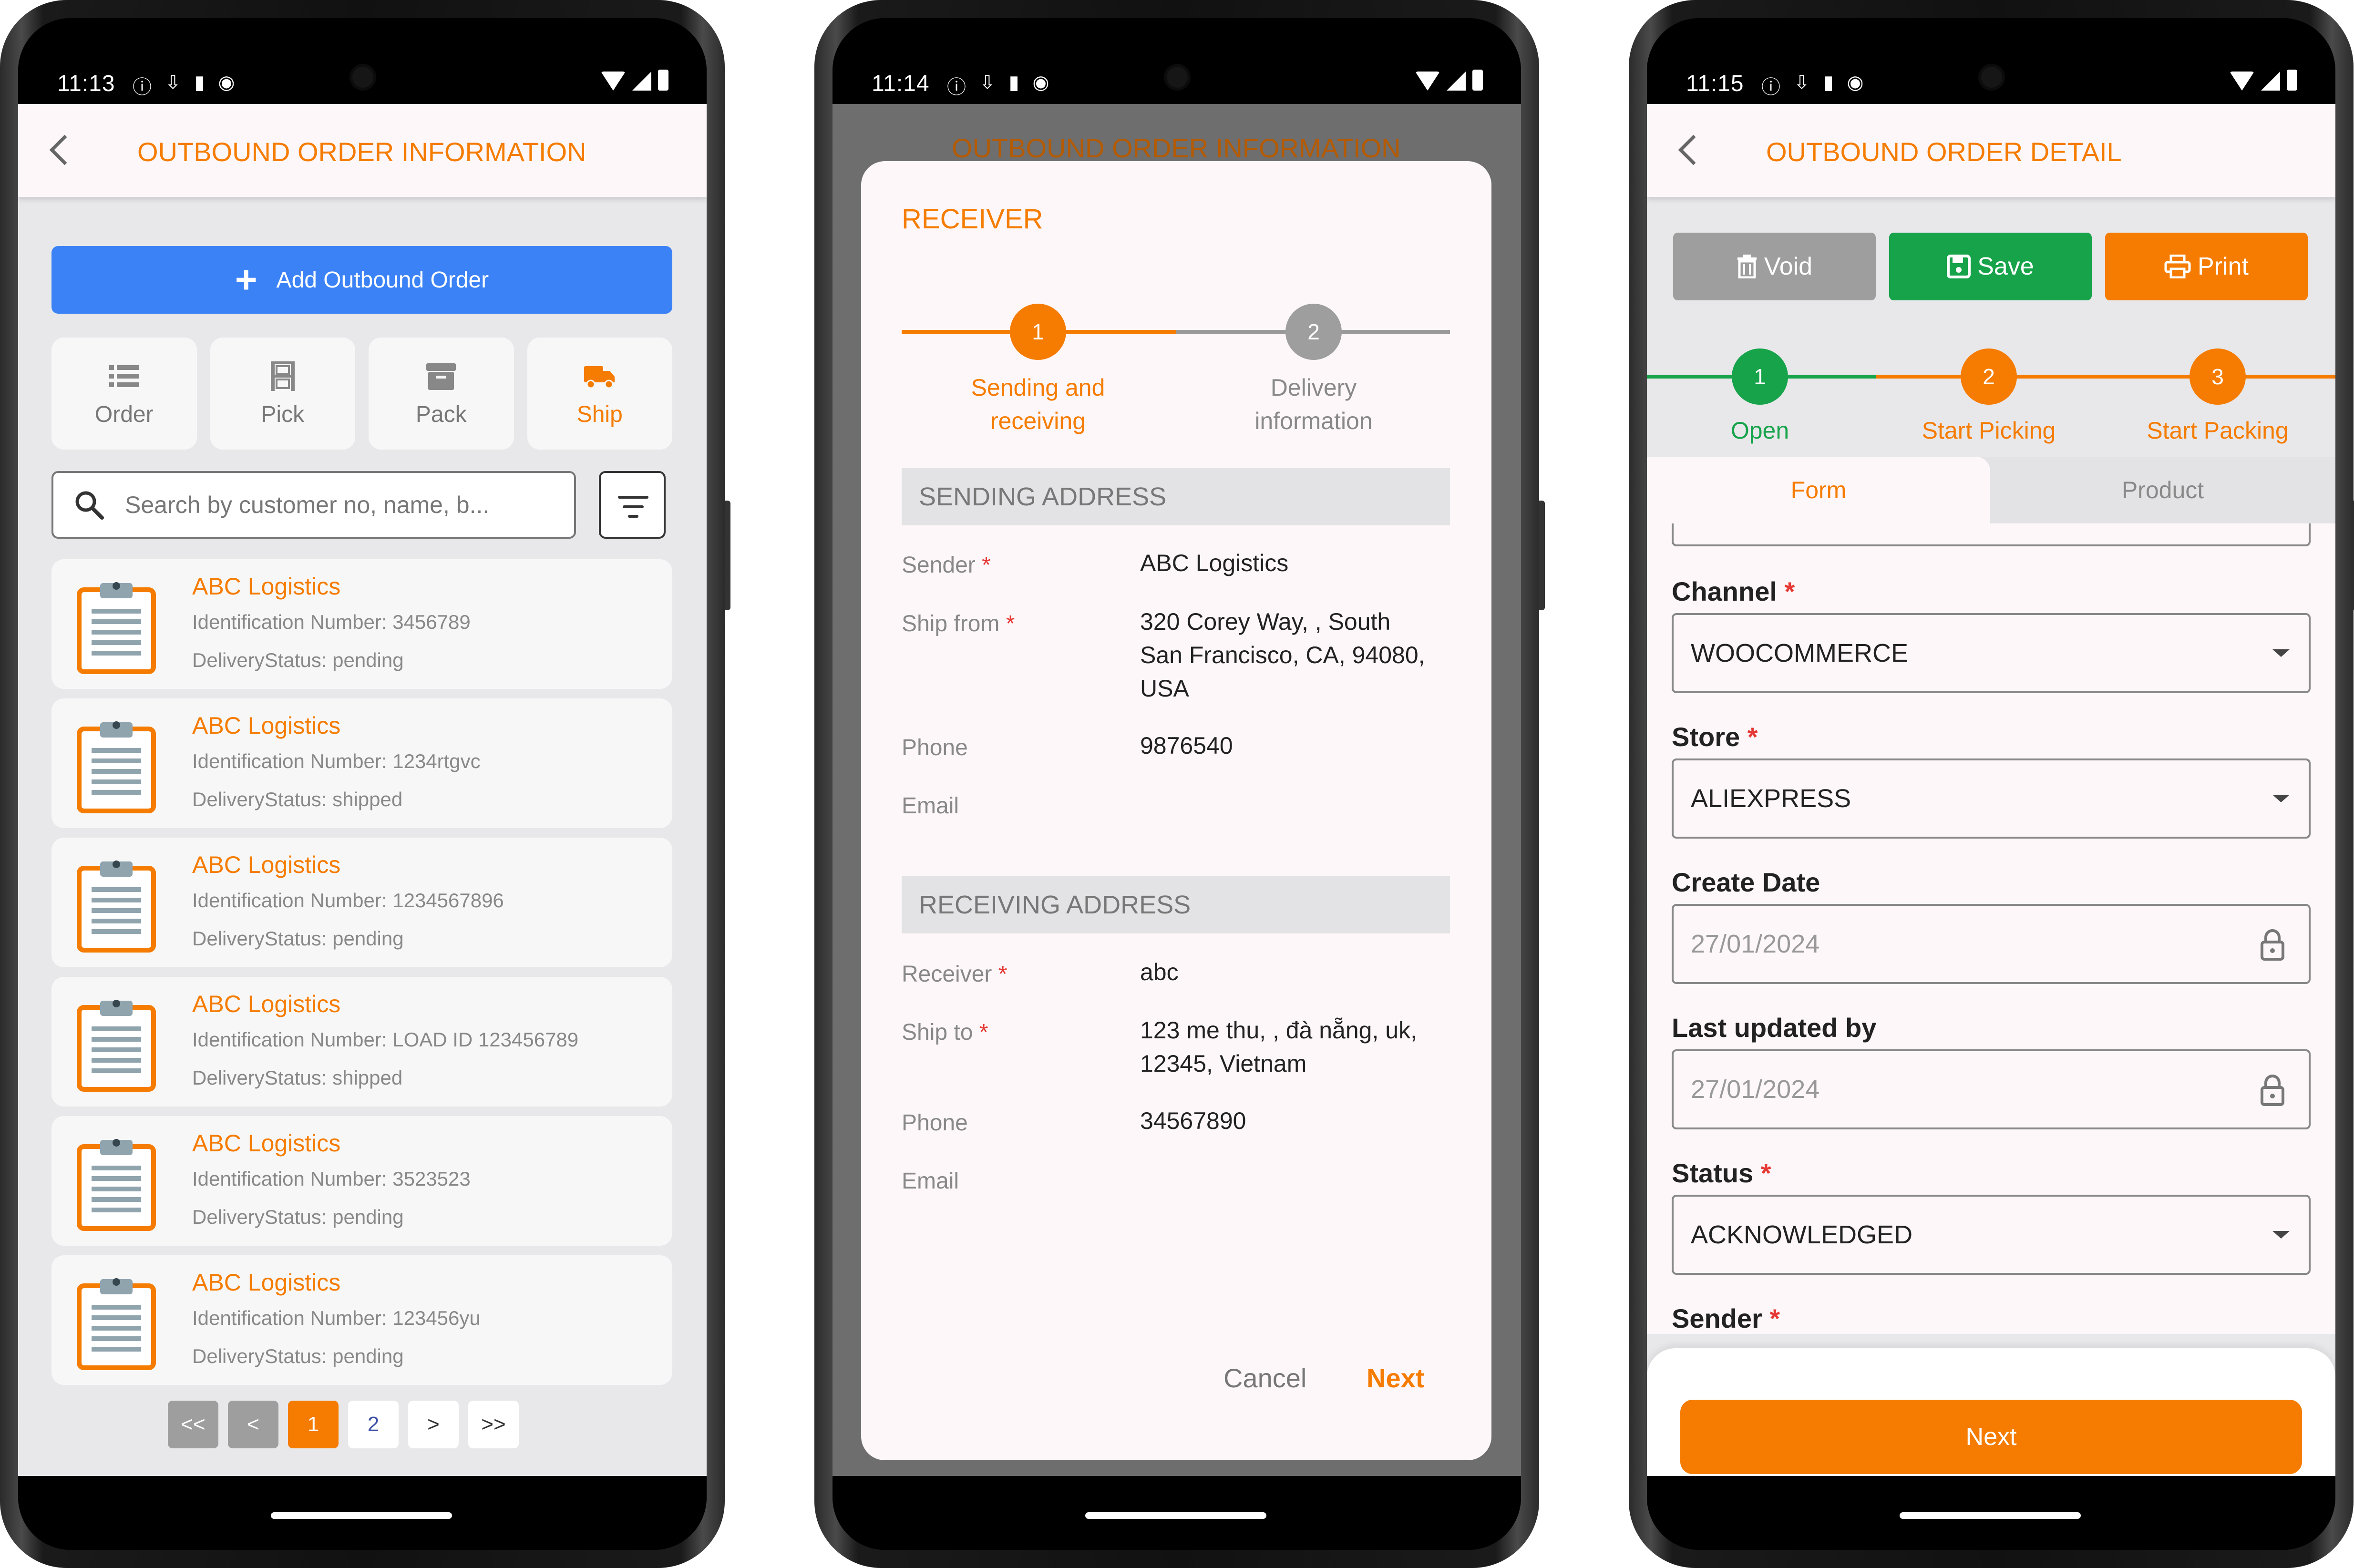 This screenshot has height=1568, width=2354. Describe the element at coordinates (2162, 490) in the screenshot. I see `tab-product: Product` at that location.